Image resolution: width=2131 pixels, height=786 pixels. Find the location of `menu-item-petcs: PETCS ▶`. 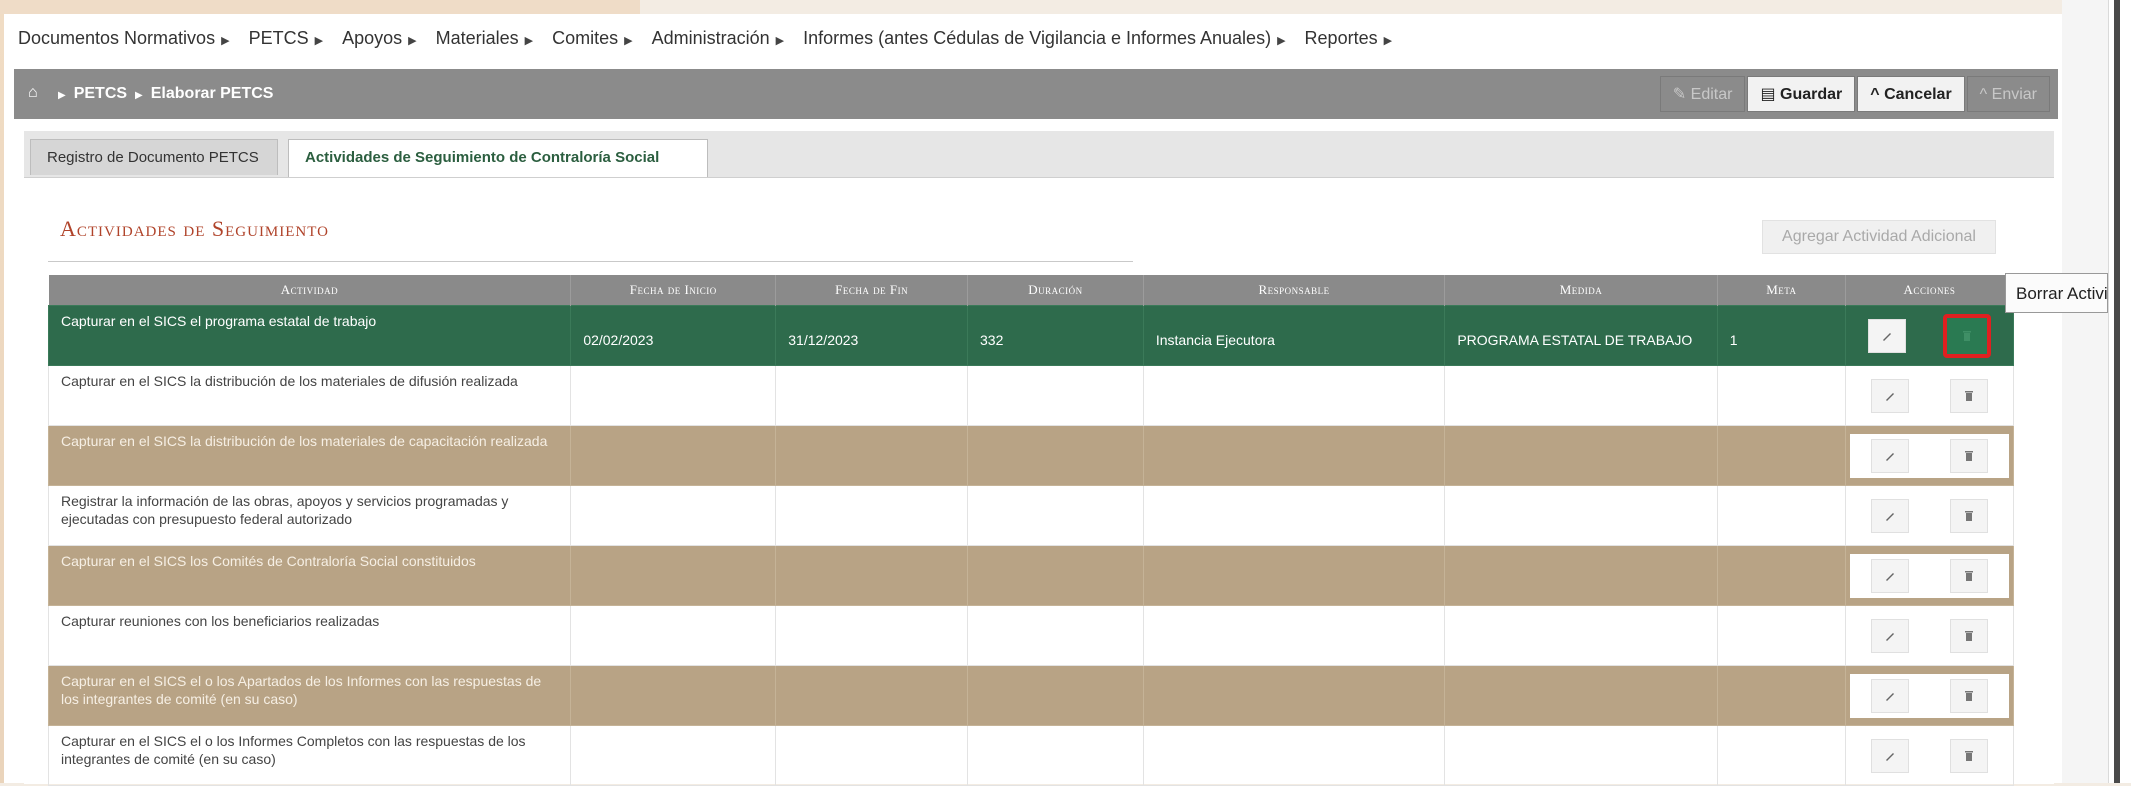

menu-item-petcs: PETCS ▶ is located at coordinates (291, 38).